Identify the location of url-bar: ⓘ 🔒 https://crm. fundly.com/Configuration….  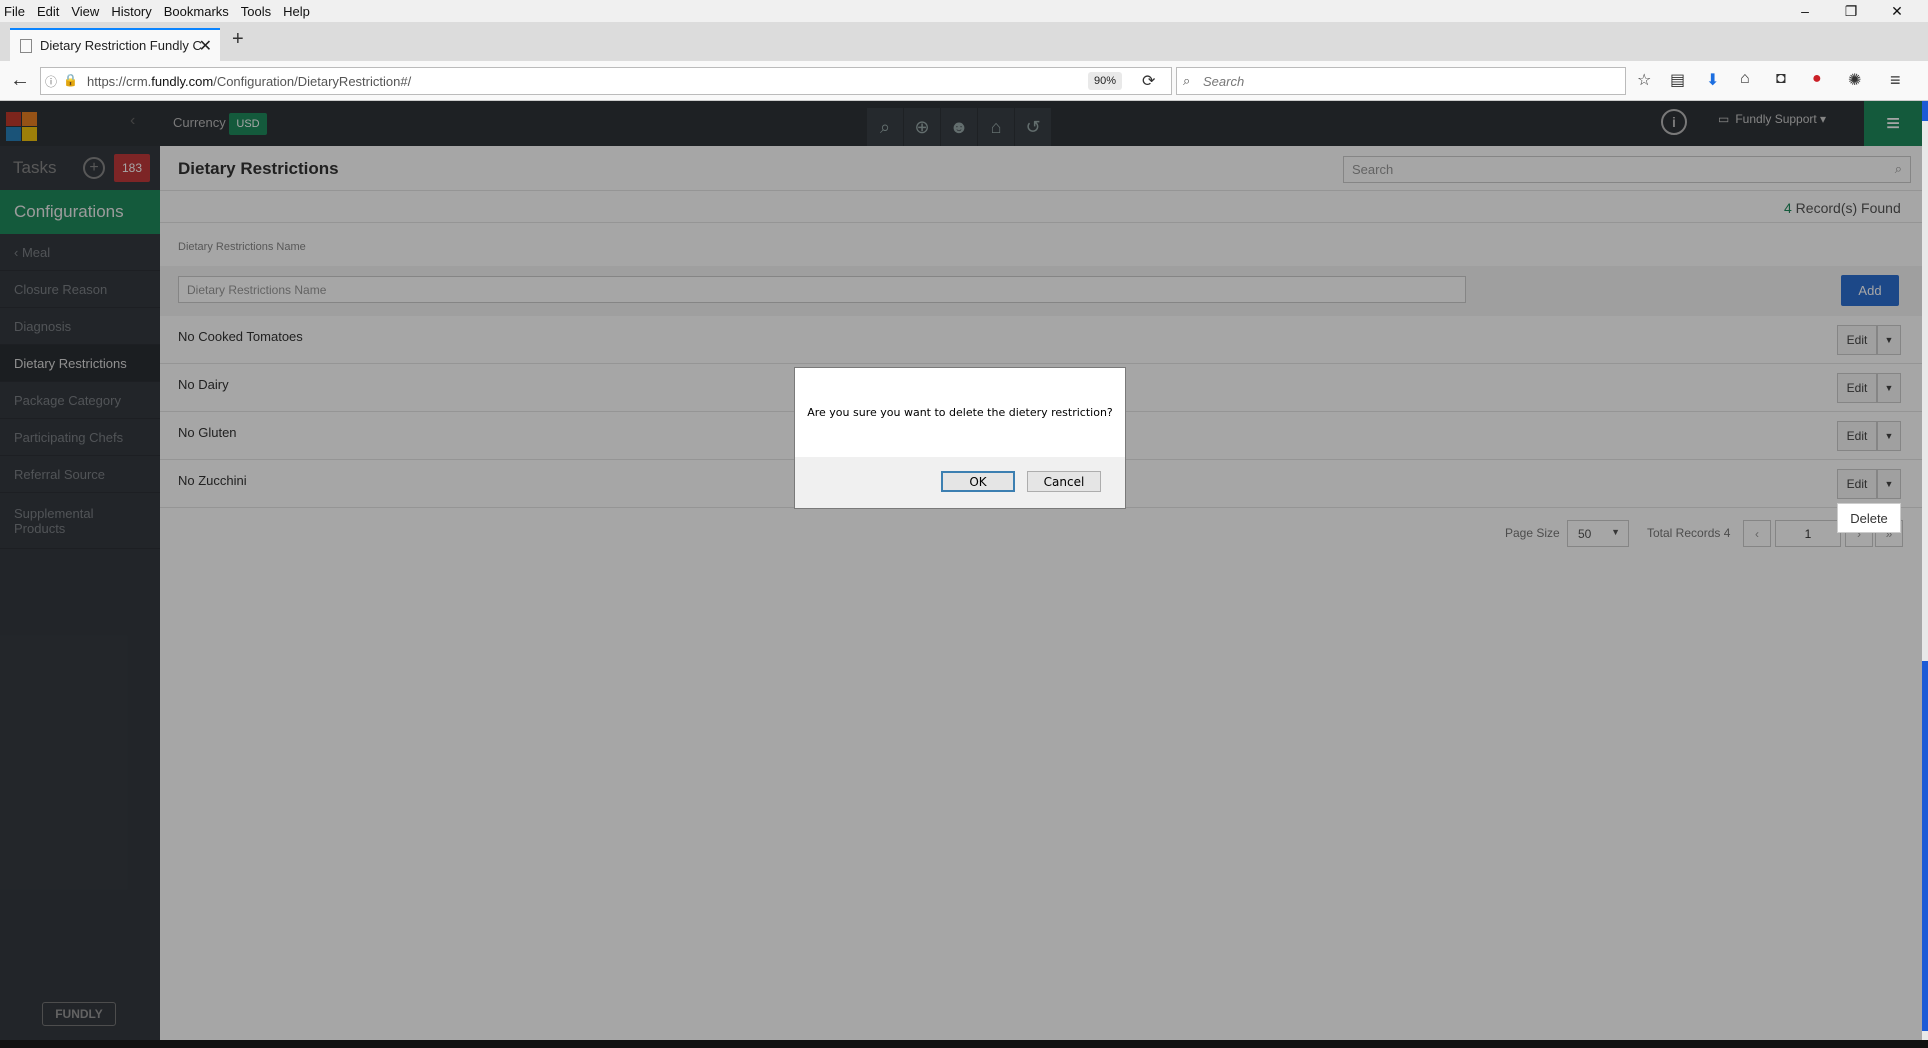
(606, 81).